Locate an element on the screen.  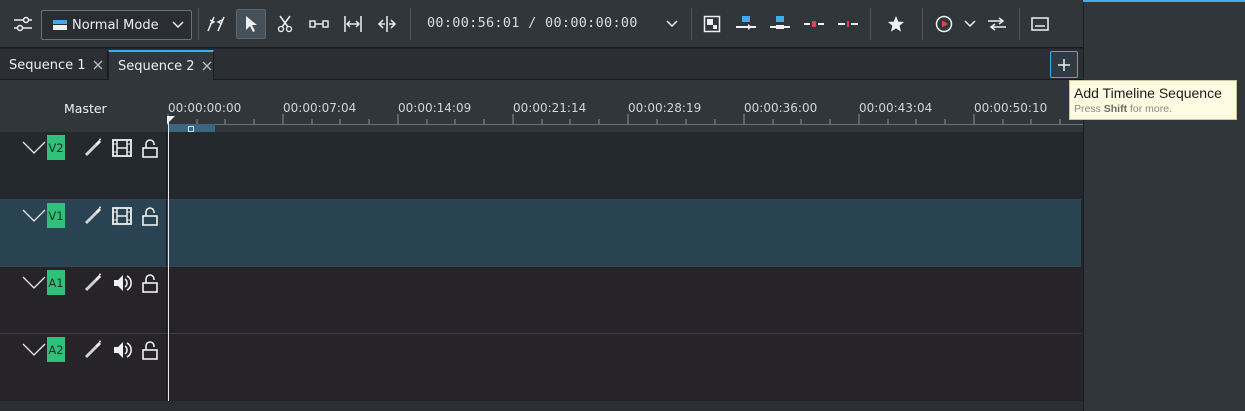
razor-icon is located at coordinates (285, 24).